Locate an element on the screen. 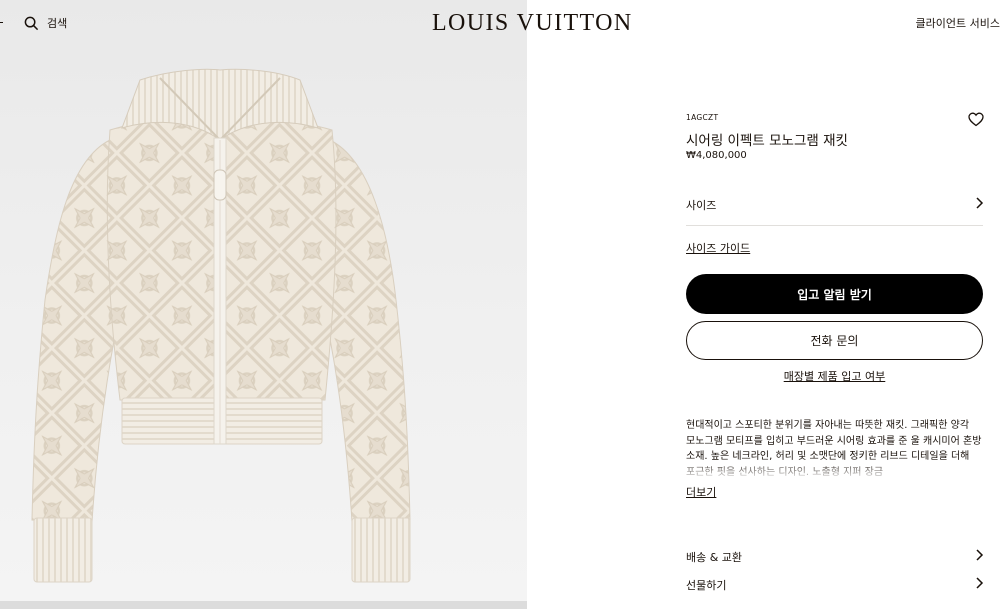 The image size is (1000, 609). description-fade is located at coordinates (834, 470).